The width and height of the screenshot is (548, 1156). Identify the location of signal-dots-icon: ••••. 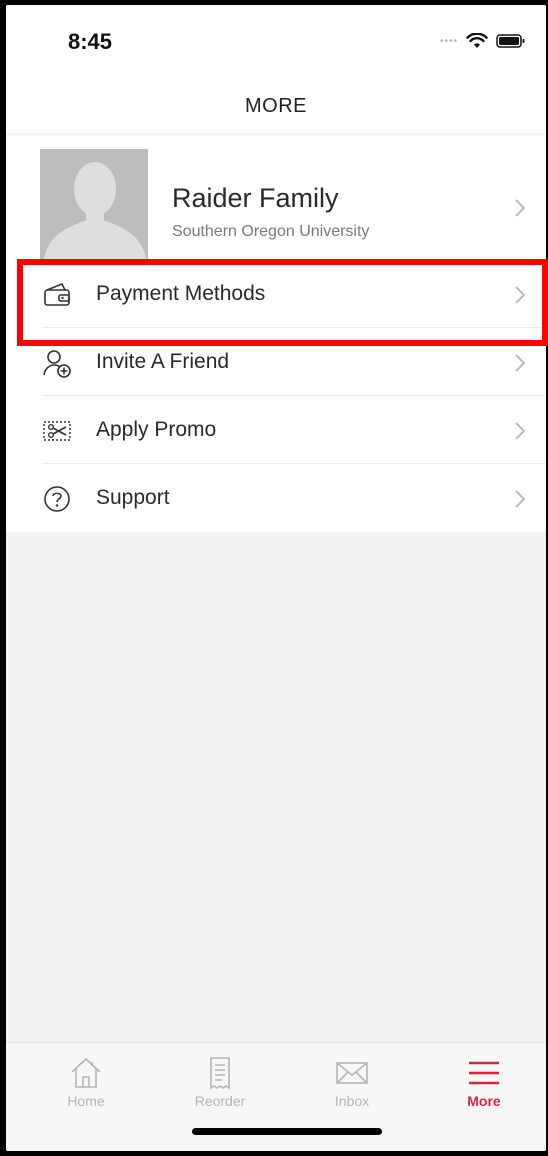
(448, 41).